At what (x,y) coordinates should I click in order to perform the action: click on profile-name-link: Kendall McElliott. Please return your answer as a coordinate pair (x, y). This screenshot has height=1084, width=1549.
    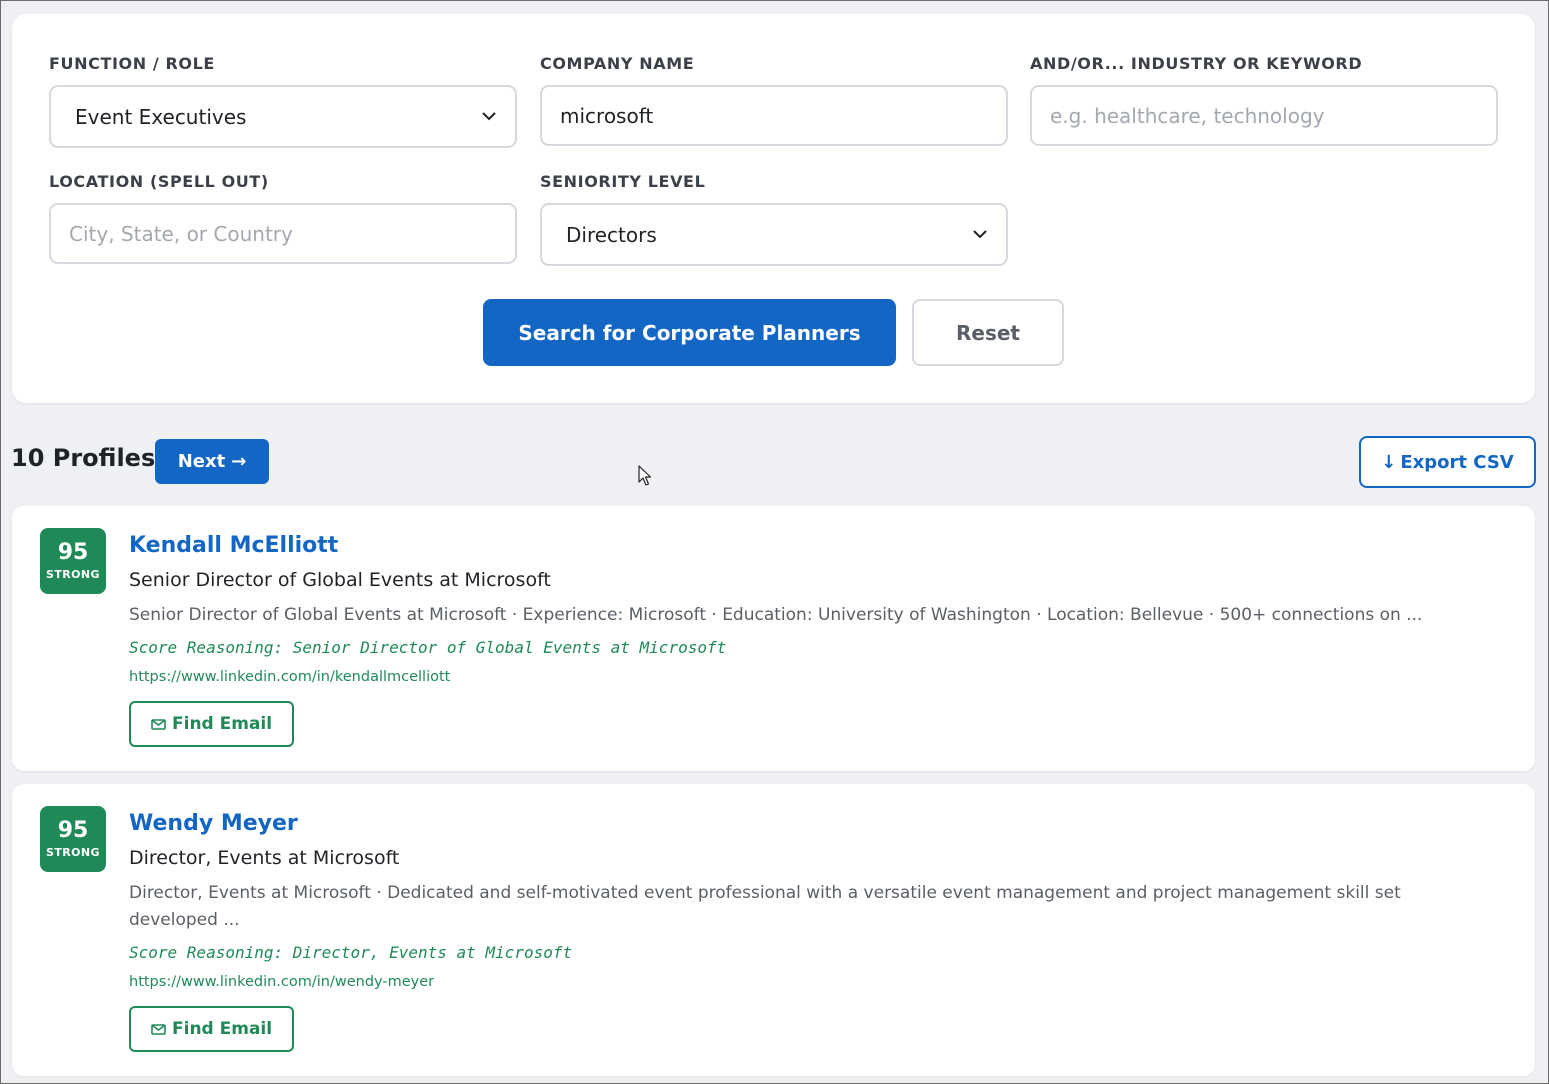
    Looking at the image, I should click on (792, 546).